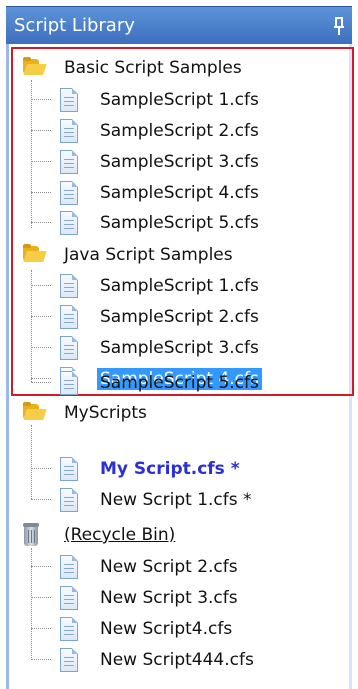  I want to click on tree-folder-label: MyScripts, so click(105, 413).